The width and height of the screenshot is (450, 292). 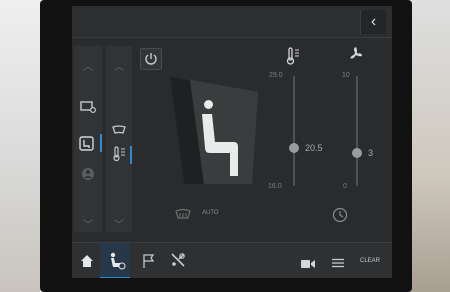 What do you see at coordinates (346, 75) in the screenshot?
I see `fan-max-label: 10` at bounding box center [346, 75].